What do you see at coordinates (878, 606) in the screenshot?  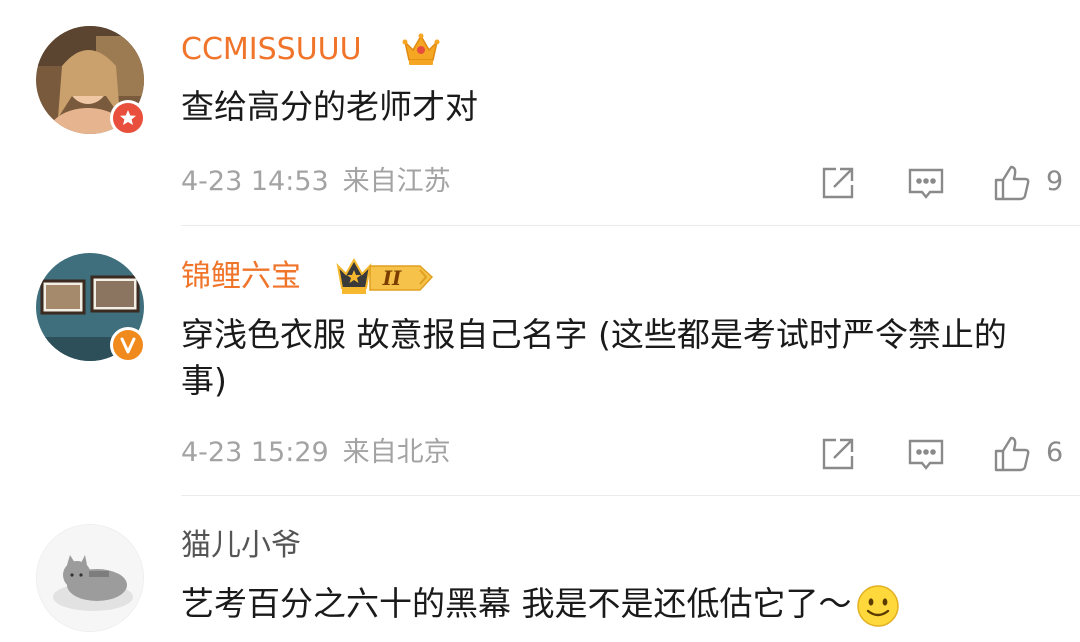 I see `smile-emoji-icon` at bounding box center [878, 606].